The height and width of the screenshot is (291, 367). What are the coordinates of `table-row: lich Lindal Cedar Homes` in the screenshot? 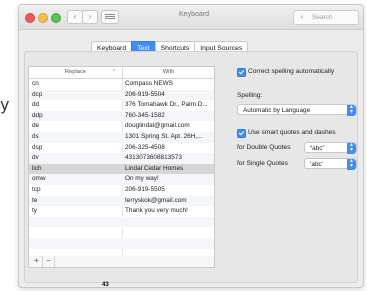 It's located at (121, 169).